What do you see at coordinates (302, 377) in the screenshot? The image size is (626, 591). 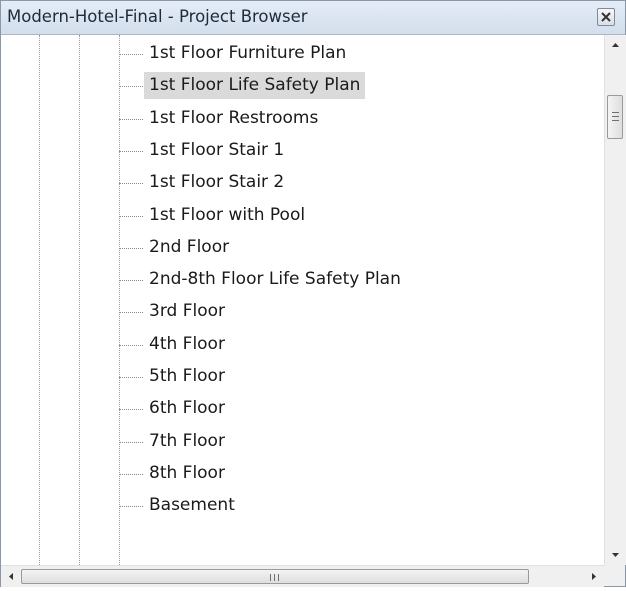 I see `tree-item: 5th Floor` at bounding box center [302, 377].